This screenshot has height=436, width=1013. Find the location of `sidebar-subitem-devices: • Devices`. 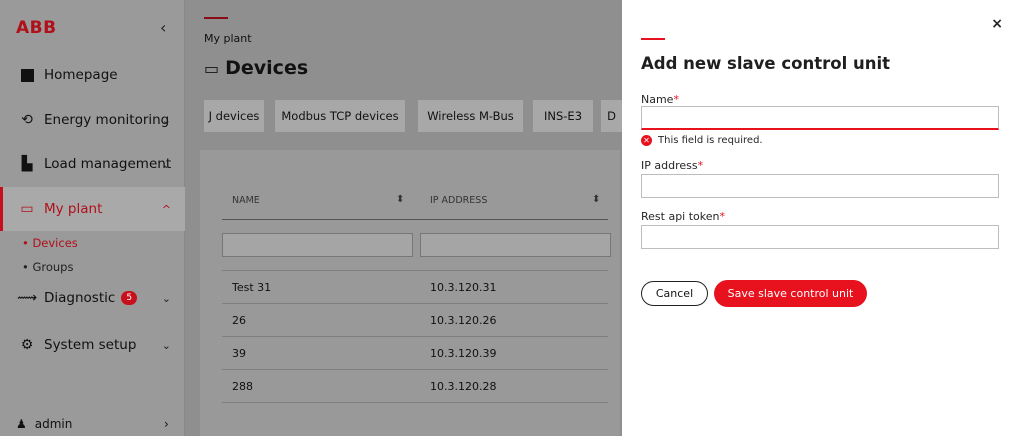

sidebar-subitem-devices: • Devices is located at coordinates (50, 243).